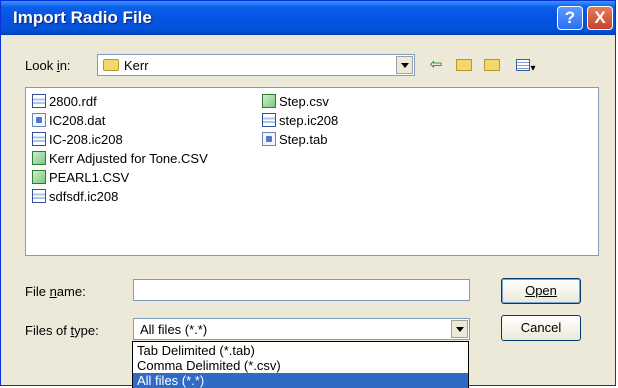 Image resolution: width=618 pixels, height=388 pixels. Describe the element at coordinates (600, 18) in the screenshot. I see `close-button: X` at that location.